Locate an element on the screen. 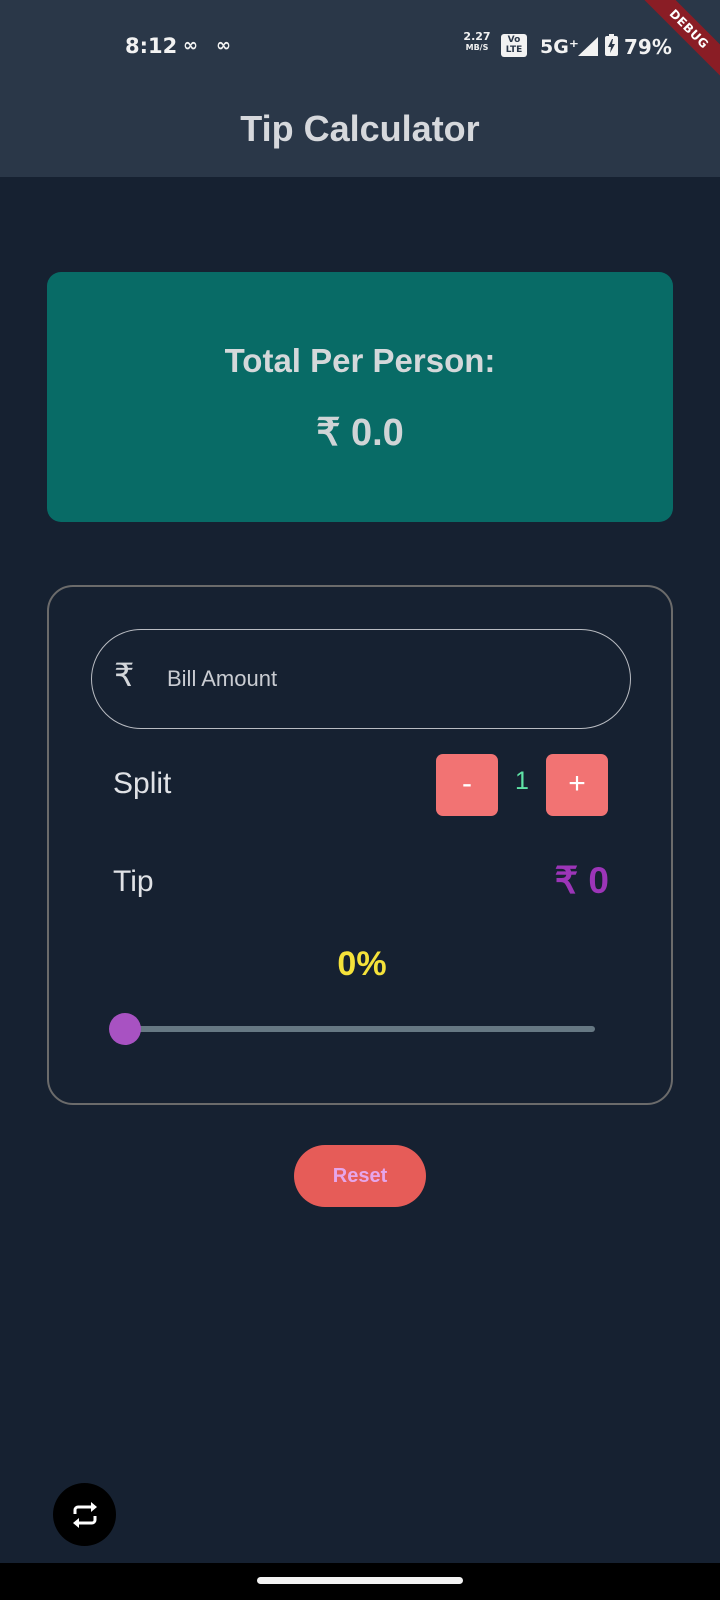 Image resolution: width=720 pixels, height=1600 pixels. volte-bottom-label: LTE is located at coordinates (514, 50).